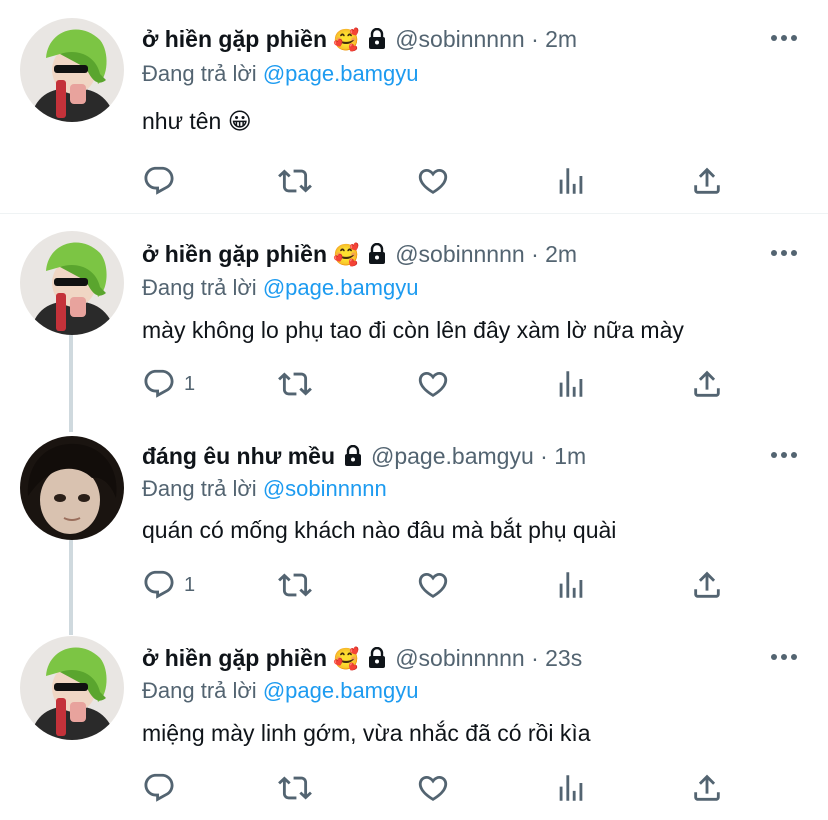 The width and height of the screenshot is (828, 820). I want to click on tweet-header: ở hiền gặp phiền 🥰 @sobinnnnn · 23s, so click(362, 659).